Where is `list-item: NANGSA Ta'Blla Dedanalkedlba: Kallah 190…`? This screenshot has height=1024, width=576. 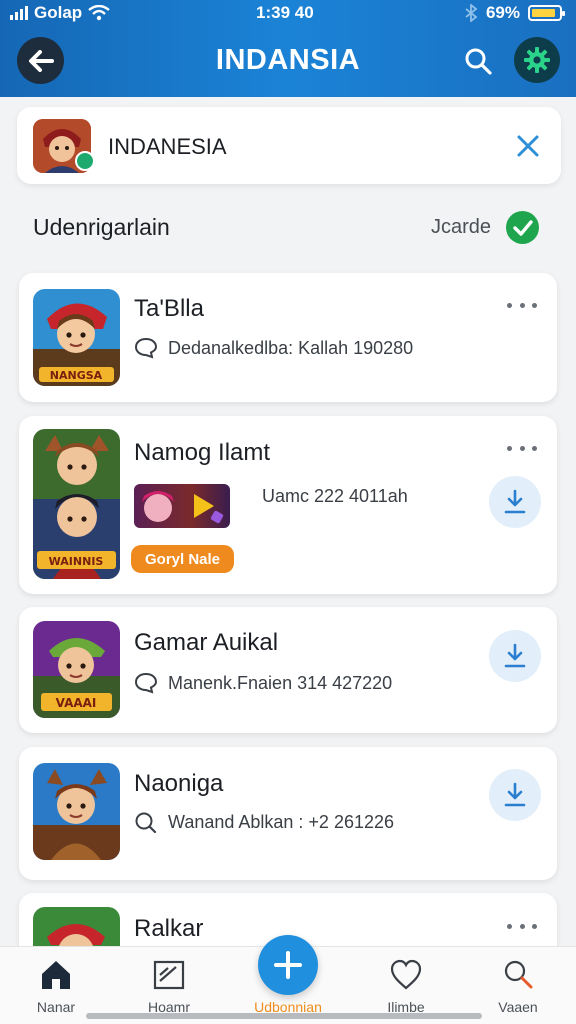 list-item: NANGSA Ta'Blla Dedanalkedlba: Kallah 190… is located at coordinates (288, 337).